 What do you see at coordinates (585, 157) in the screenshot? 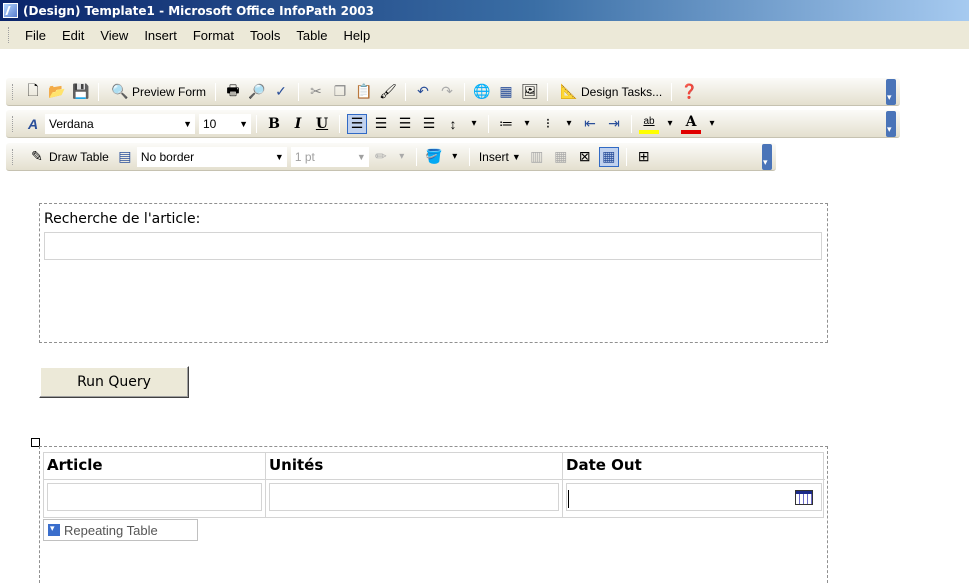
I see `delete-table-icon: ⊠` at bounding box center [585, 157].